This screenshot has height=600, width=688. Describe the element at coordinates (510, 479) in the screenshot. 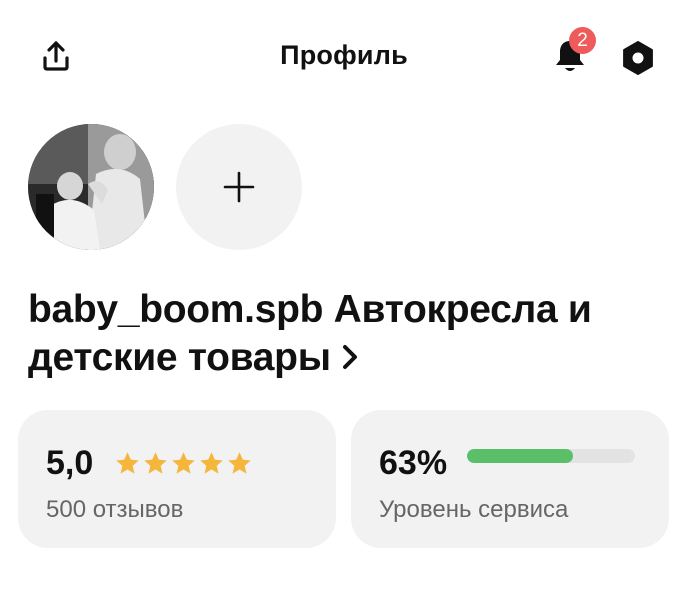

I see `service-level-card: 63% Уровень сервиса` at that location.